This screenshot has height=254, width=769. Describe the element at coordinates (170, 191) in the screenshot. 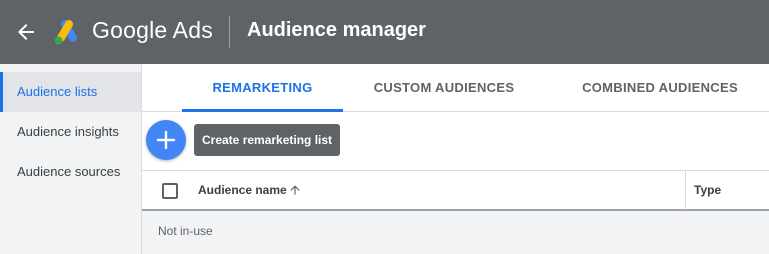

I see `select-all-checkbox` at that location.